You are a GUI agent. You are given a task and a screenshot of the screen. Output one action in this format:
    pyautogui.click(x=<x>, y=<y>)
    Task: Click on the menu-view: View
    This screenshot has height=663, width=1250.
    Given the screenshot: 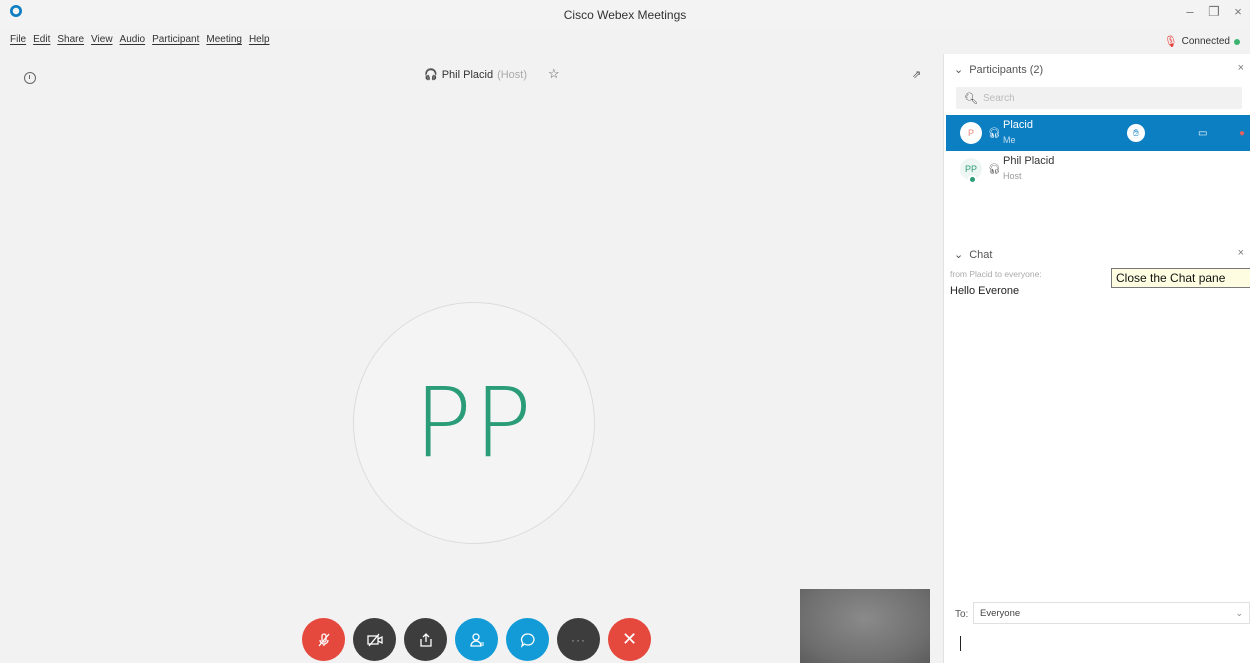 What is the action you would take?
    pyautogui.click(x=102, y=39)
    